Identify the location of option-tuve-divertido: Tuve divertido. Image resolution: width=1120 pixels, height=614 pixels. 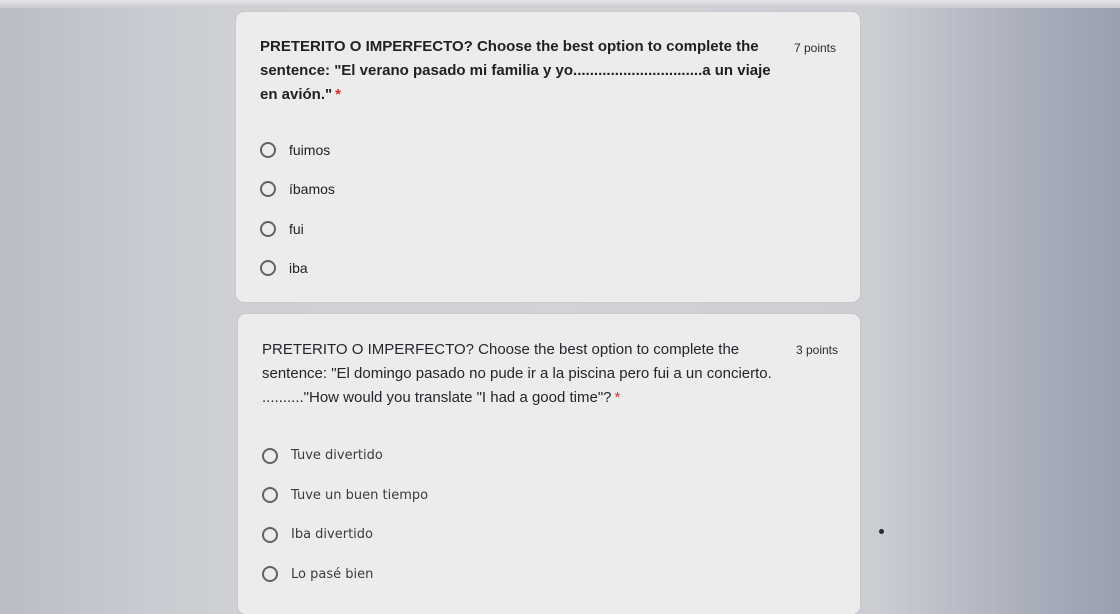
(345, 456).